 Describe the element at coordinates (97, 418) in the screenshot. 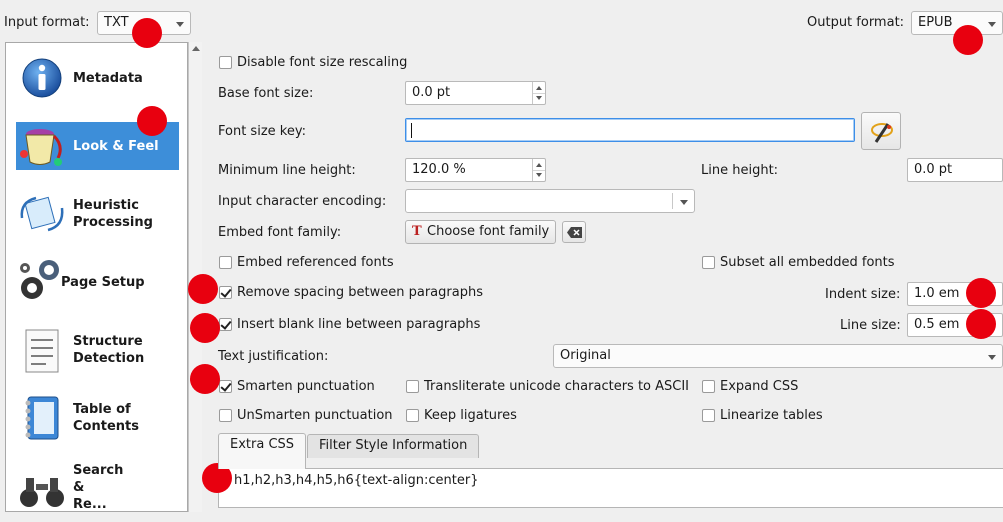

I see `sidebar-item-table-of-contents: Table of Contents` at that location.